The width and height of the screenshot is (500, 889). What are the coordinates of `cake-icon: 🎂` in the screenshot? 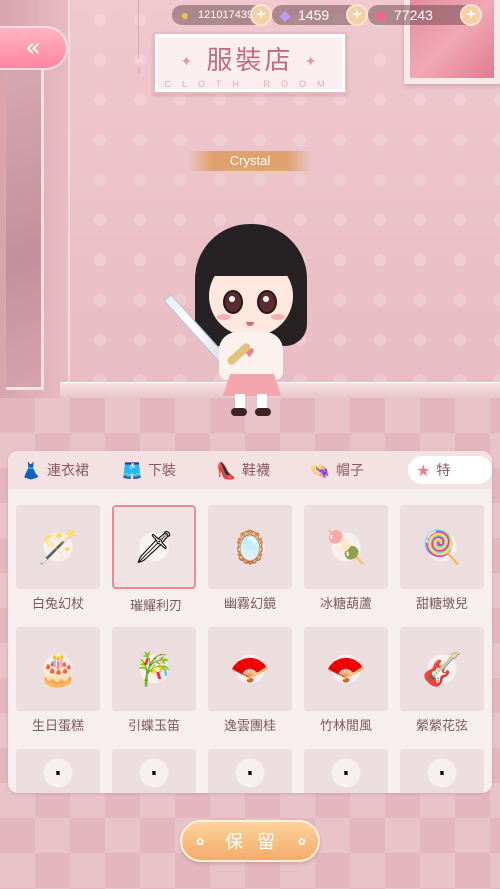 It's located at (58, 669).